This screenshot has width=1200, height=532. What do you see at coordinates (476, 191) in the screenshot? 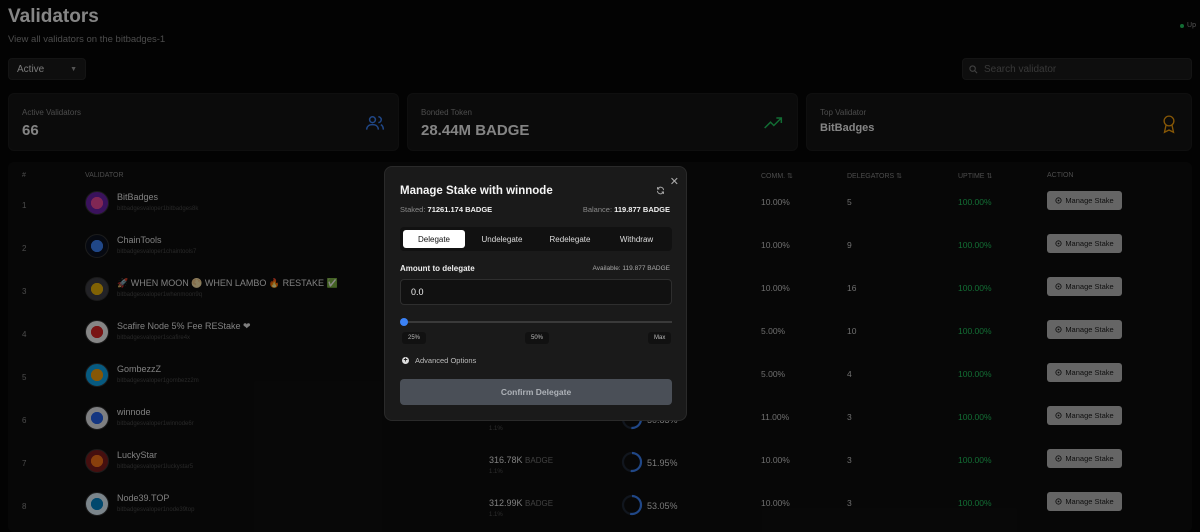
I see `modal-title: Manage Stake with winnode` at bounding box center [476, 191].